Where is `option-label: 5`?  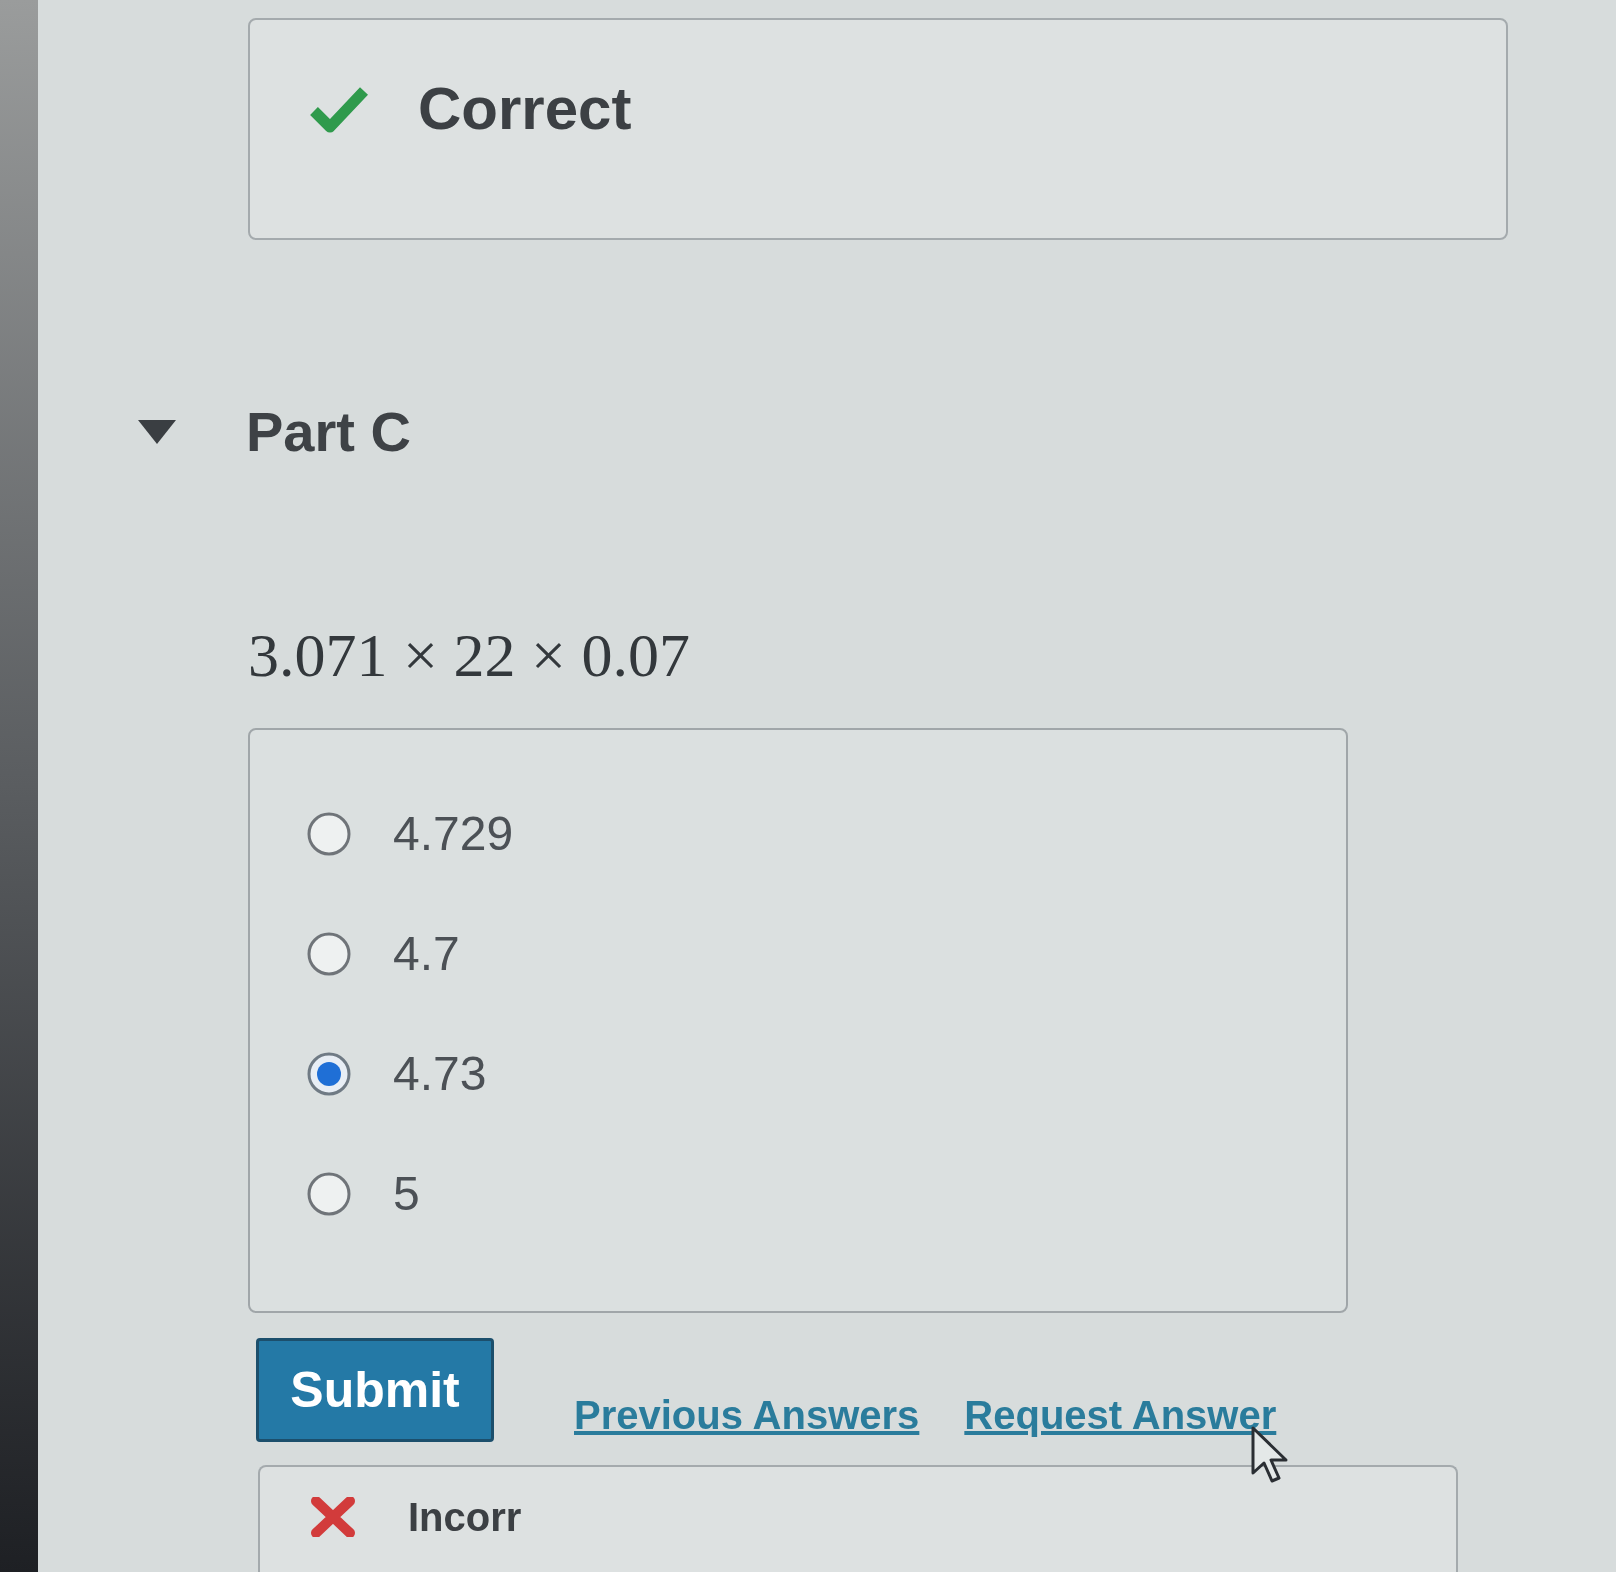
option-label: 5 is located at coordinates (406, 1194).